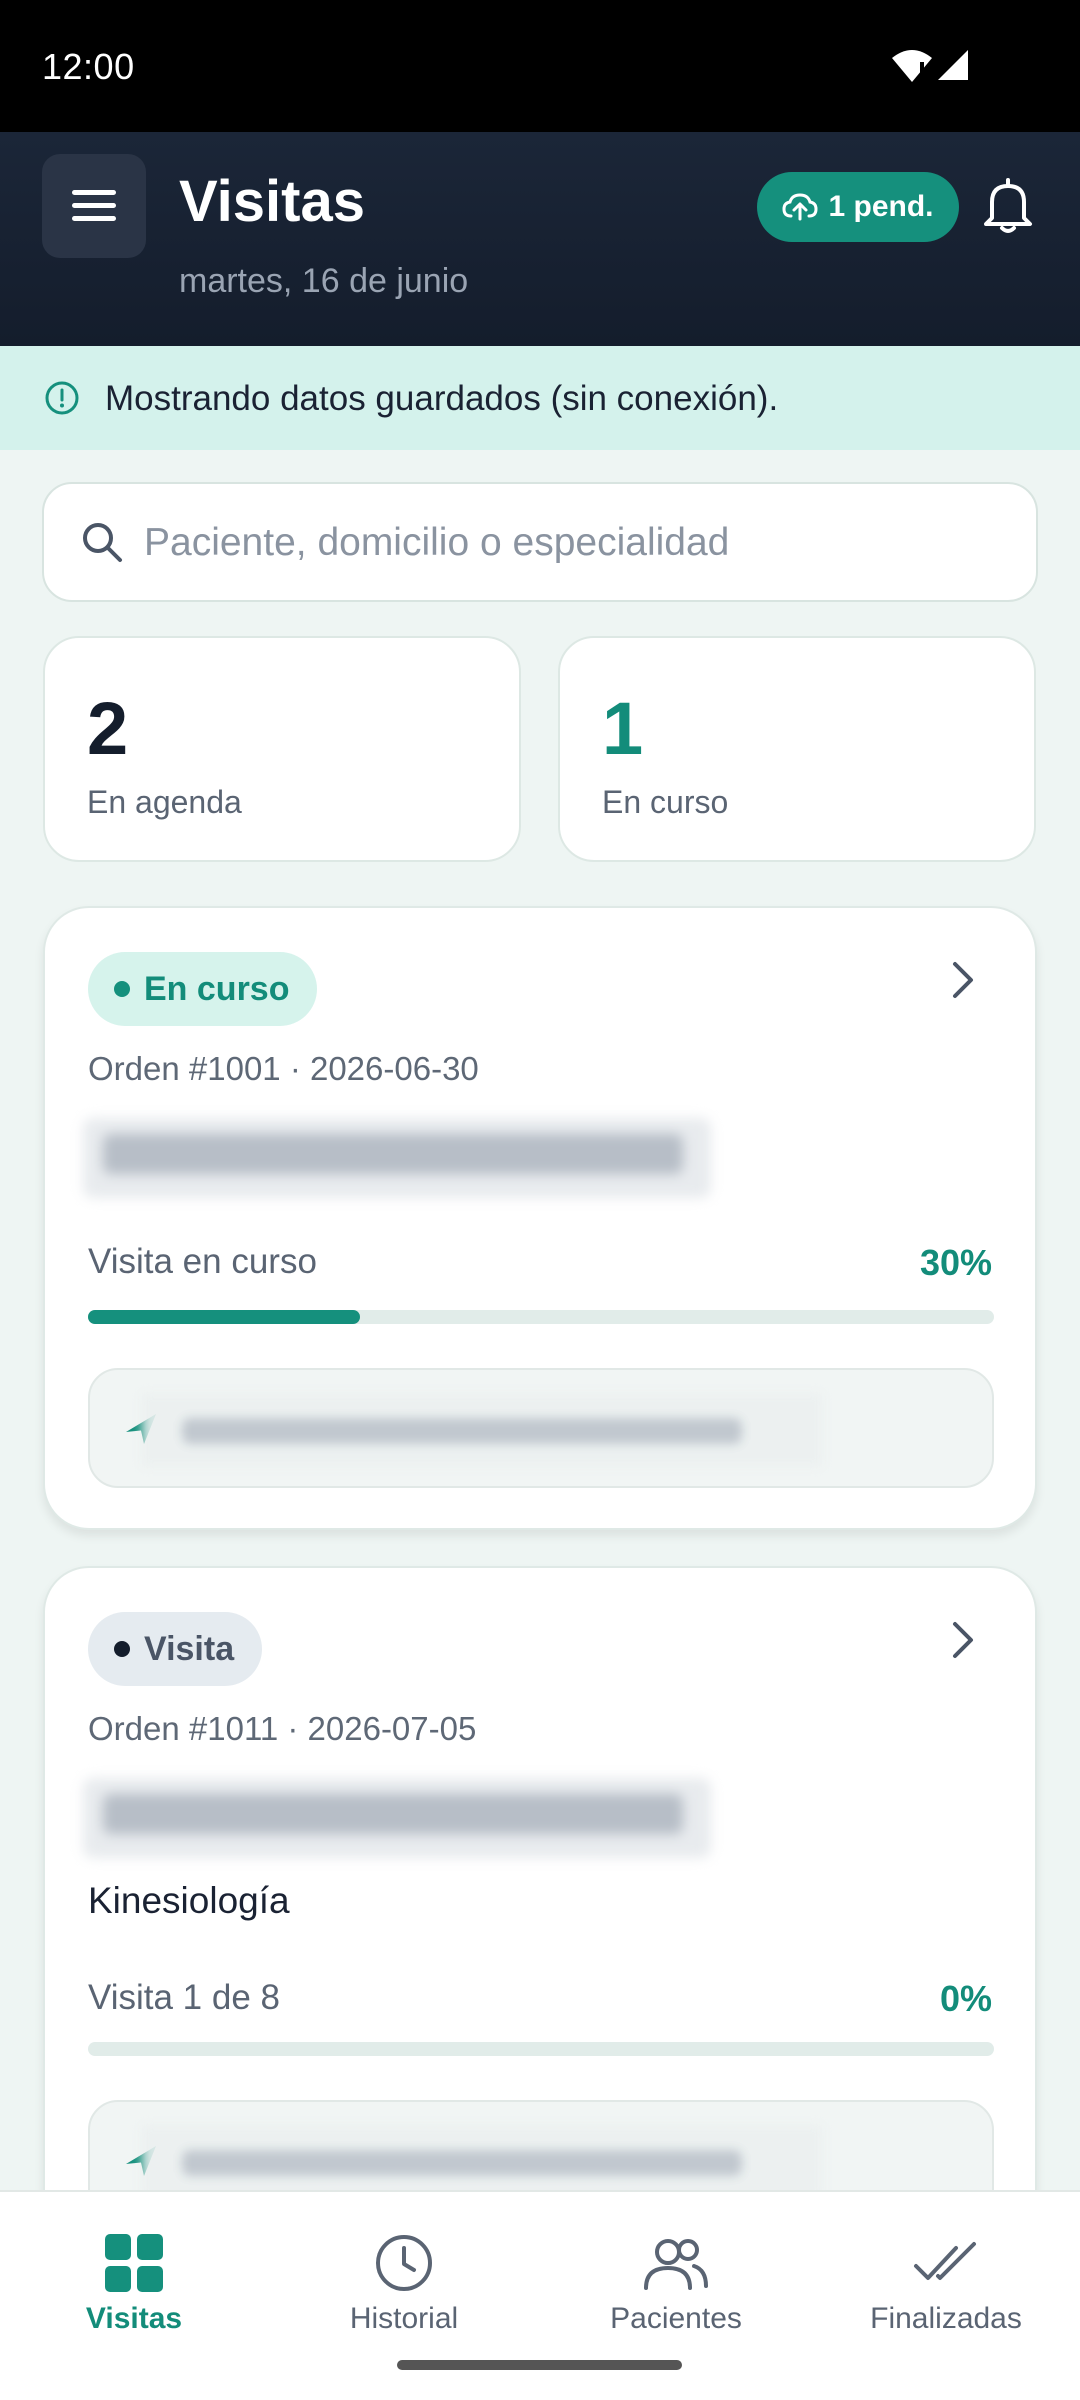  I want to click on pending-sync-label: 1 pend., so click(881, 206).